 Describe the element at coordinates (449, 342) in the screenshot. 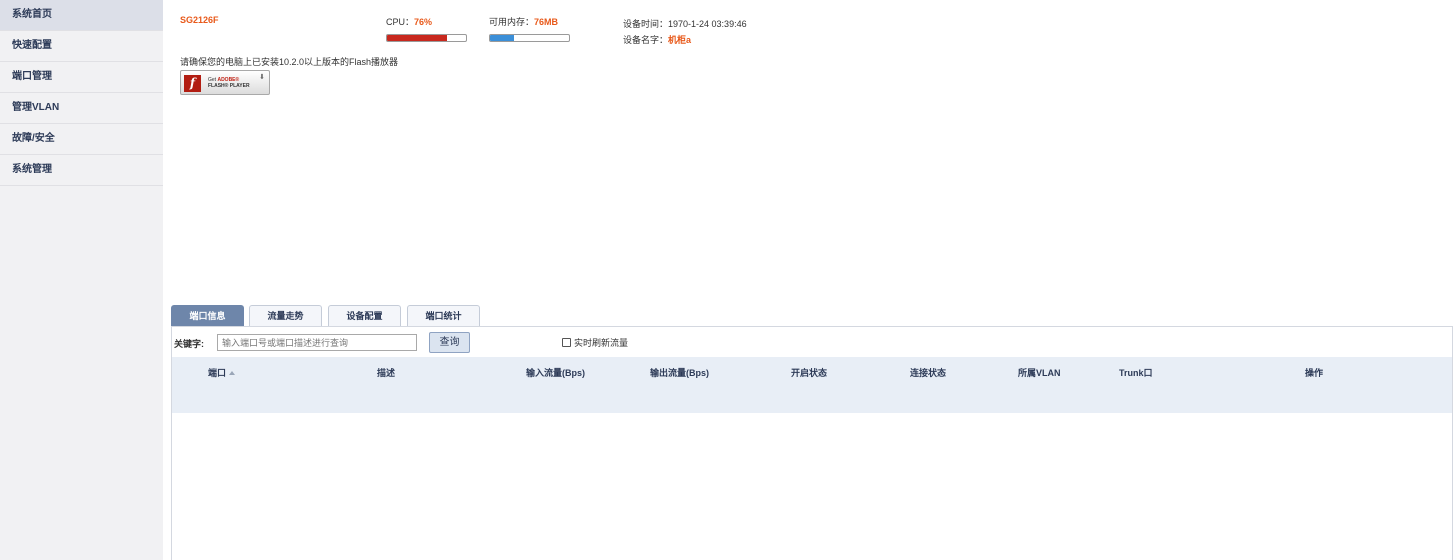

I see `query-button: 查询` at that location.